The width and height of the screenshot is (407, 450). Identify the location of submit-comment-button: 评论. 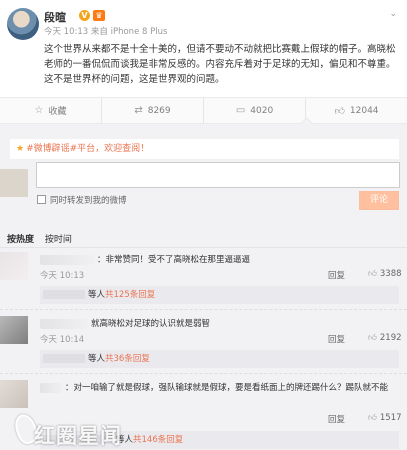
(379, 200).